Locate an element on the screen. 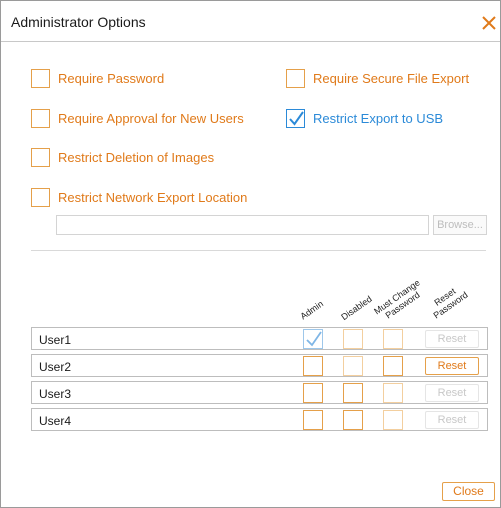 The width and height of the screenshot is (501, 508). network-path-input is located at coordinates (242, 225).